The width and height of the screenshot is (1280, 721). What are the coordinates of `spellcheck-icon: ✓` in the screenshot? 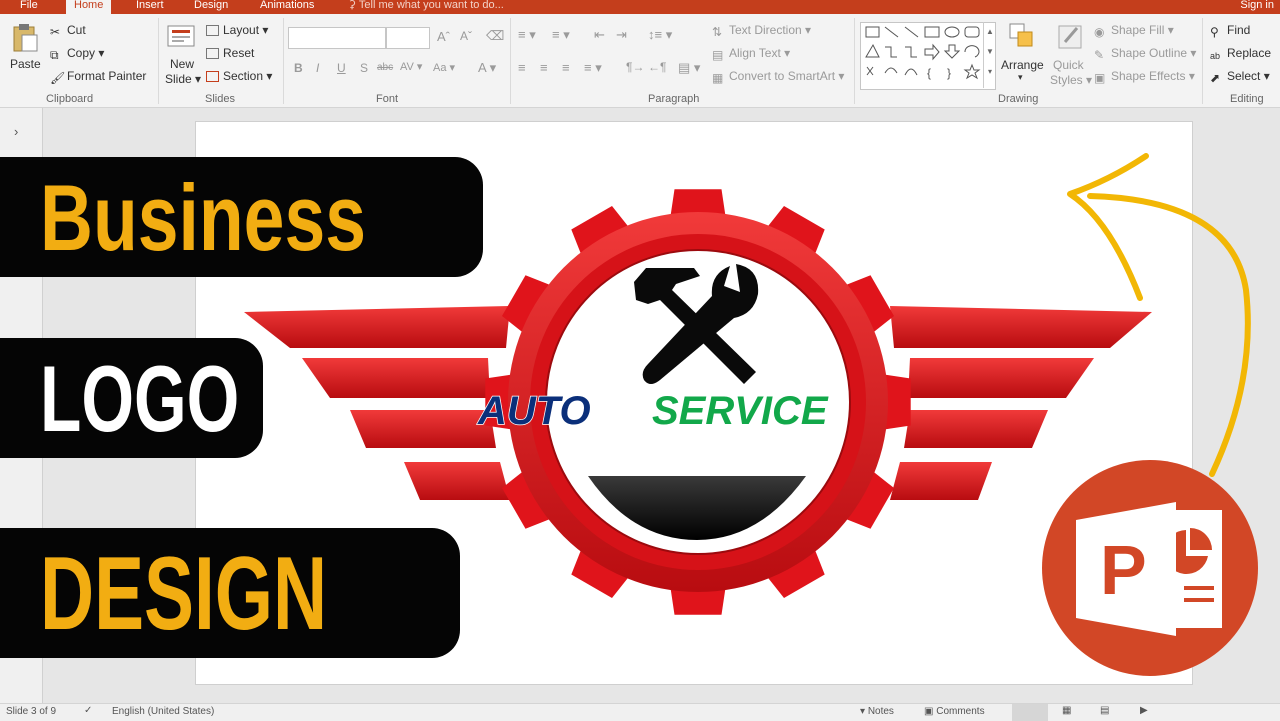 It's located at (88, 710).